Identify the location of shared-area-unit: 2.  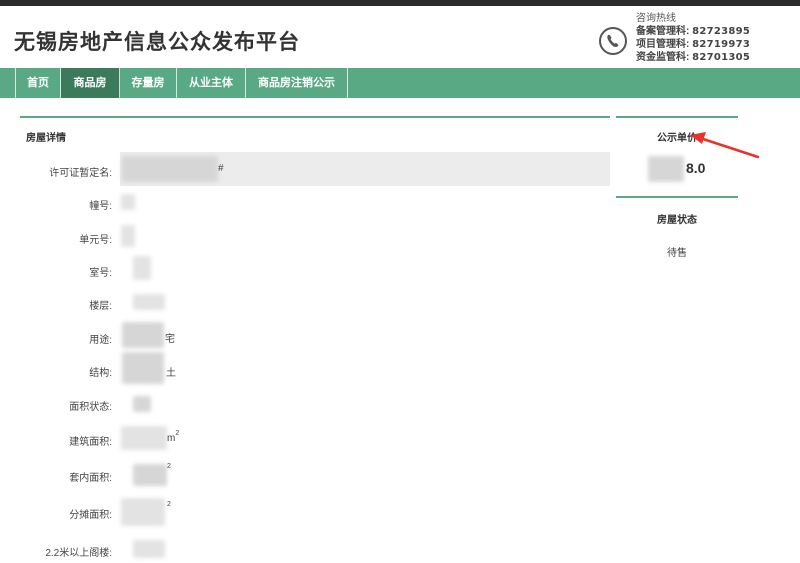
(169, 508).